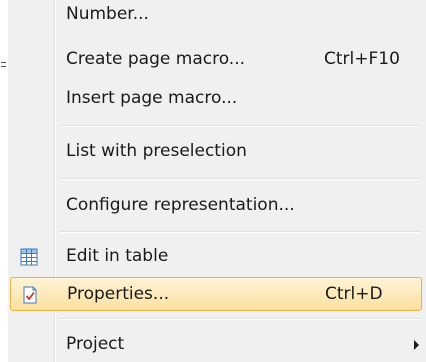  What do you see at coordinates (30, 295) in the screenshot?
I see `properties-icon` at bounding box center [30, 295].